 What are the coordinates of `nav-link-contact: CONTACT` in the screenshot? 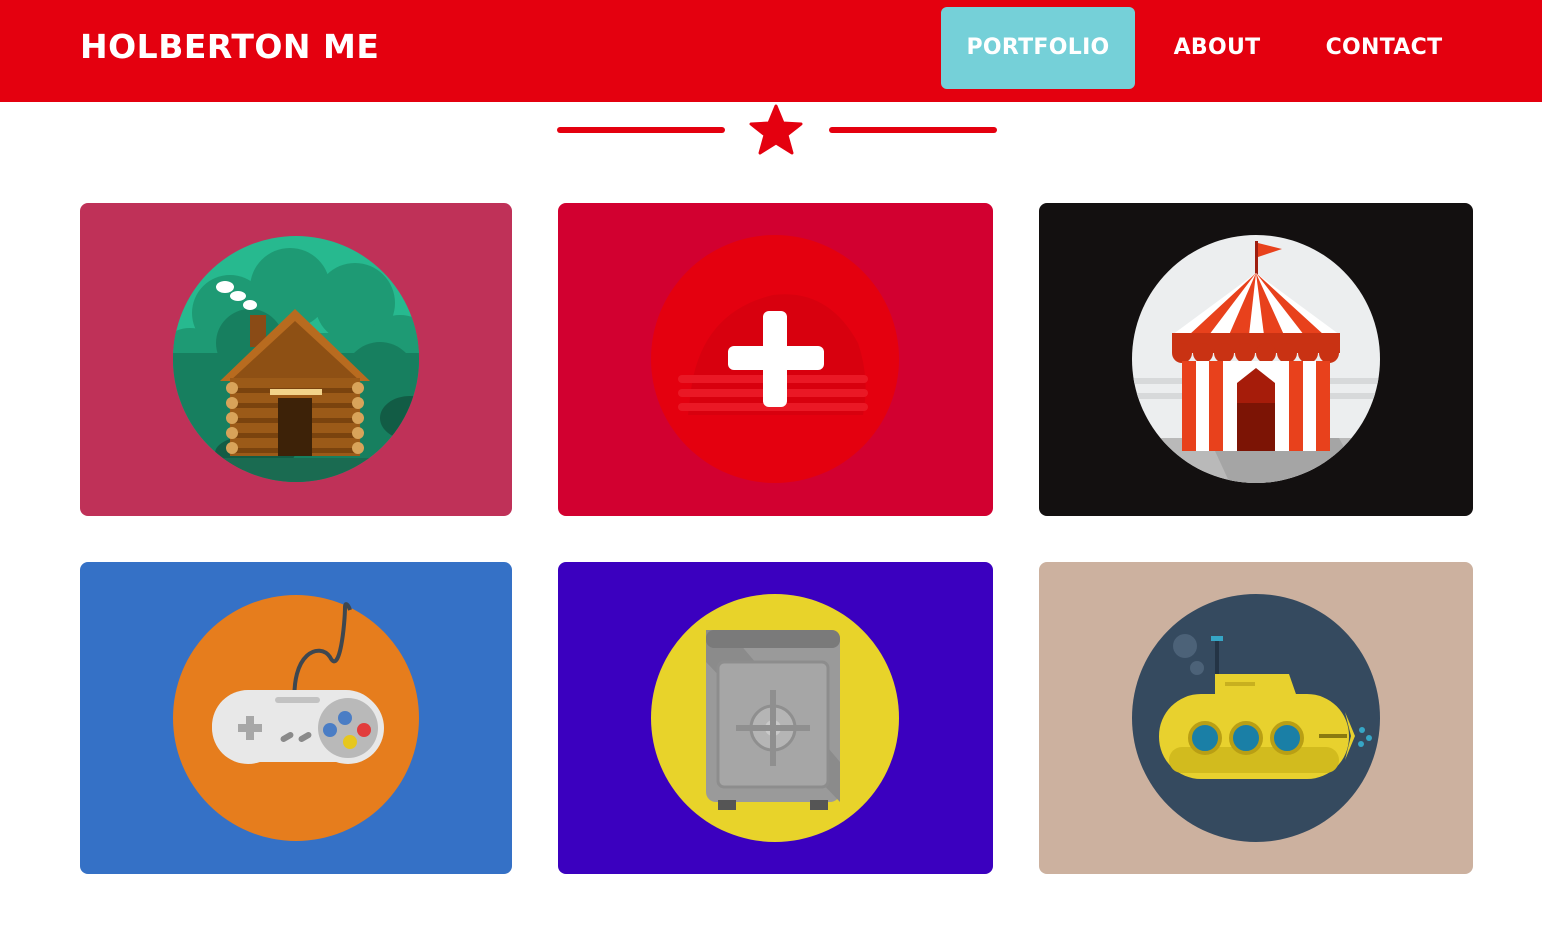 It's located at (1384, 48).